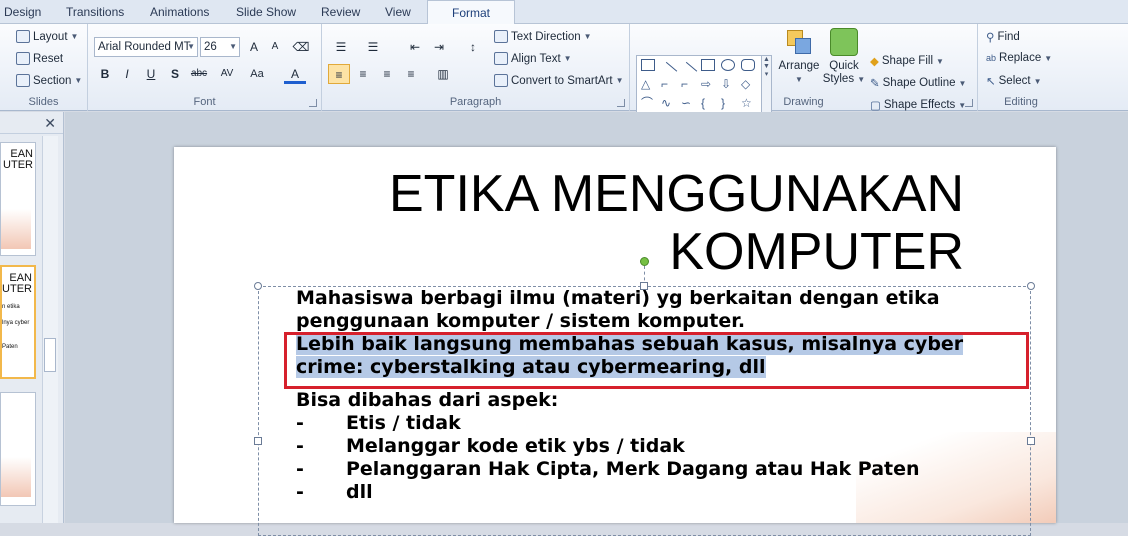 The height and width of the screenshot is (536, 1128). I want to click on down-arrow-icon: ⇩, so click(728, 84).